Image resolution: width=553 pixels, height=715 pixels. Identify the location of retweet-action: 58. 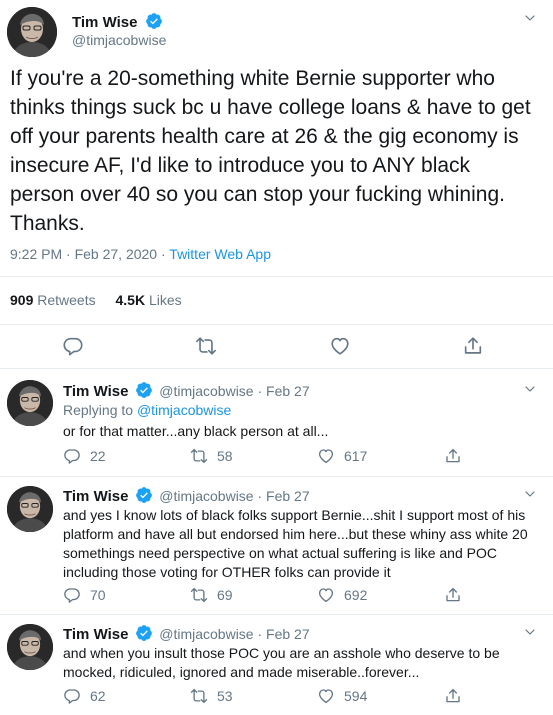
(211, 456).